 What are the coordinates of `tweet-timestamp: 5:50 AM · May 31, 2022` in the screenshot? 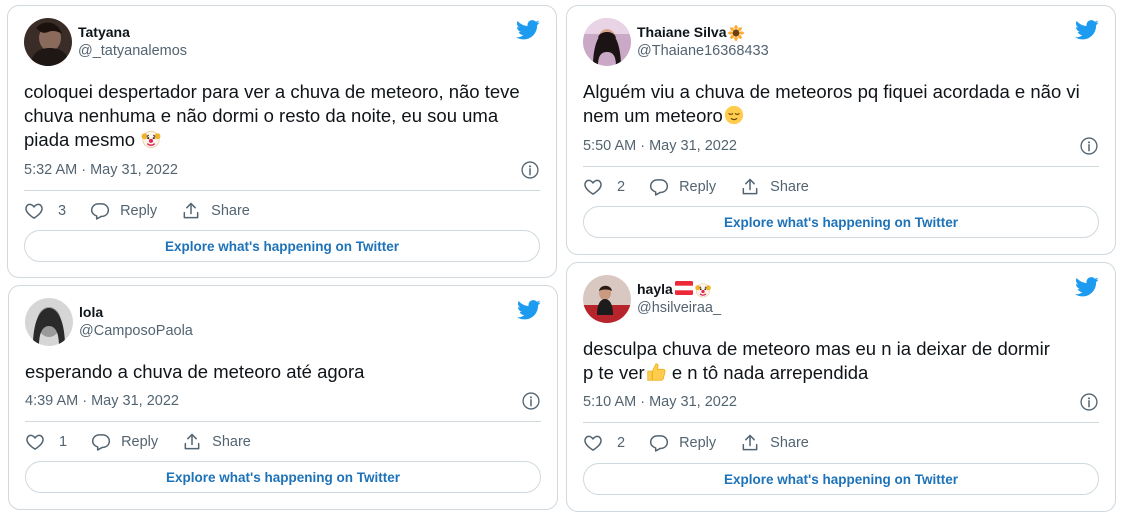 It's located at (660, 146).